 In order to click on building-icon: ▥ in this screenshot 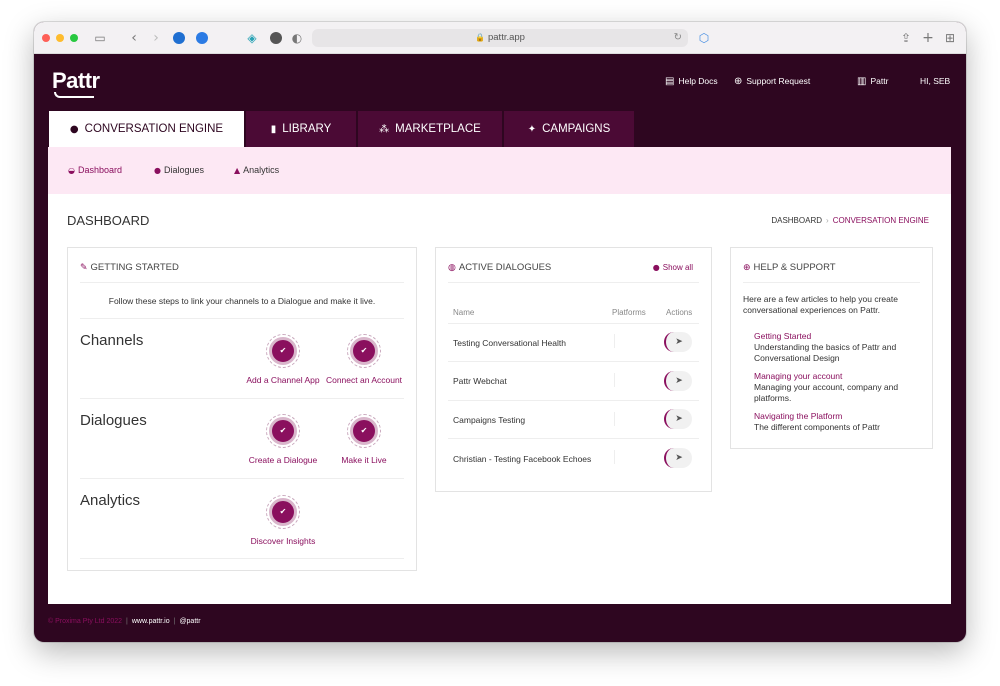, I will do `click(862, 81)`.